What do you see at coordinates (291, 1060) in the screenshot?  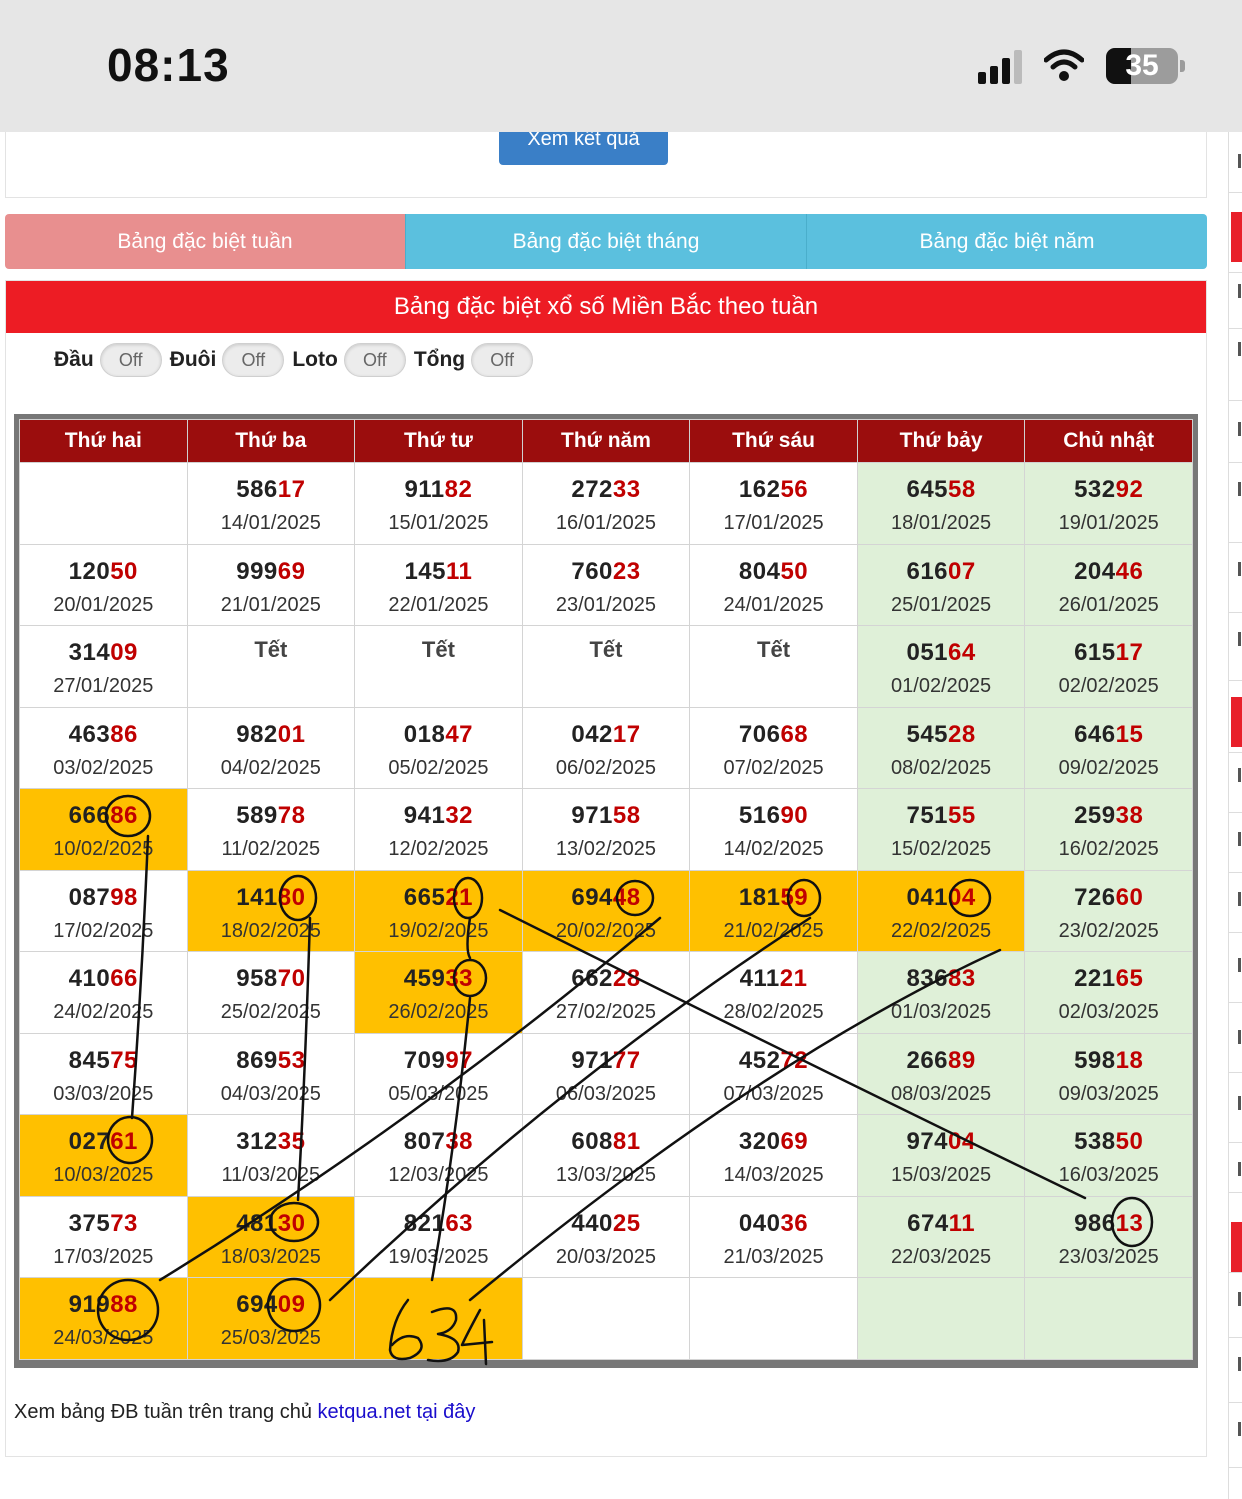 I see `number-tail: 53` at bounding box center [291, 1060].